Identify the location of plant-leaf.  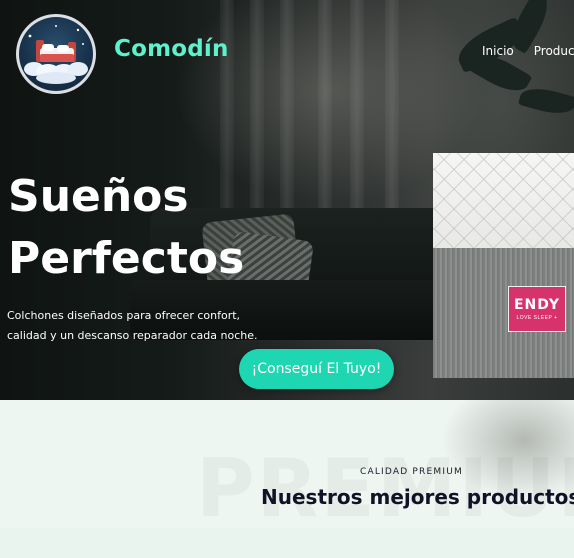
(546, 101).